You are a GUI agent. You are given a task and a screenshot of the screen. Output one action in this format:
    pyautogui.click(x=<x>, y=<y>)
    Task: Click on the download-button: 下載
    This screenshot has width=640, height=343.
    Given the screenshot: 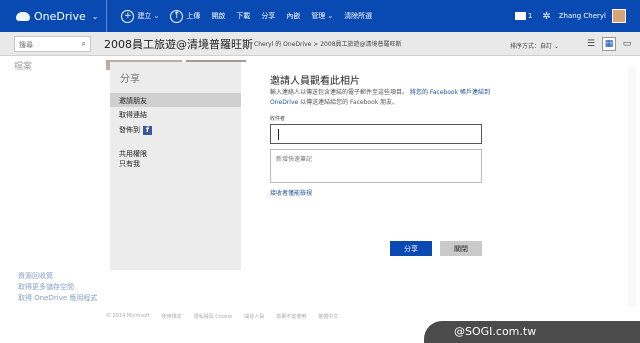 What is the action you would take?
    pyautogui.click(x=243, y=16)
    